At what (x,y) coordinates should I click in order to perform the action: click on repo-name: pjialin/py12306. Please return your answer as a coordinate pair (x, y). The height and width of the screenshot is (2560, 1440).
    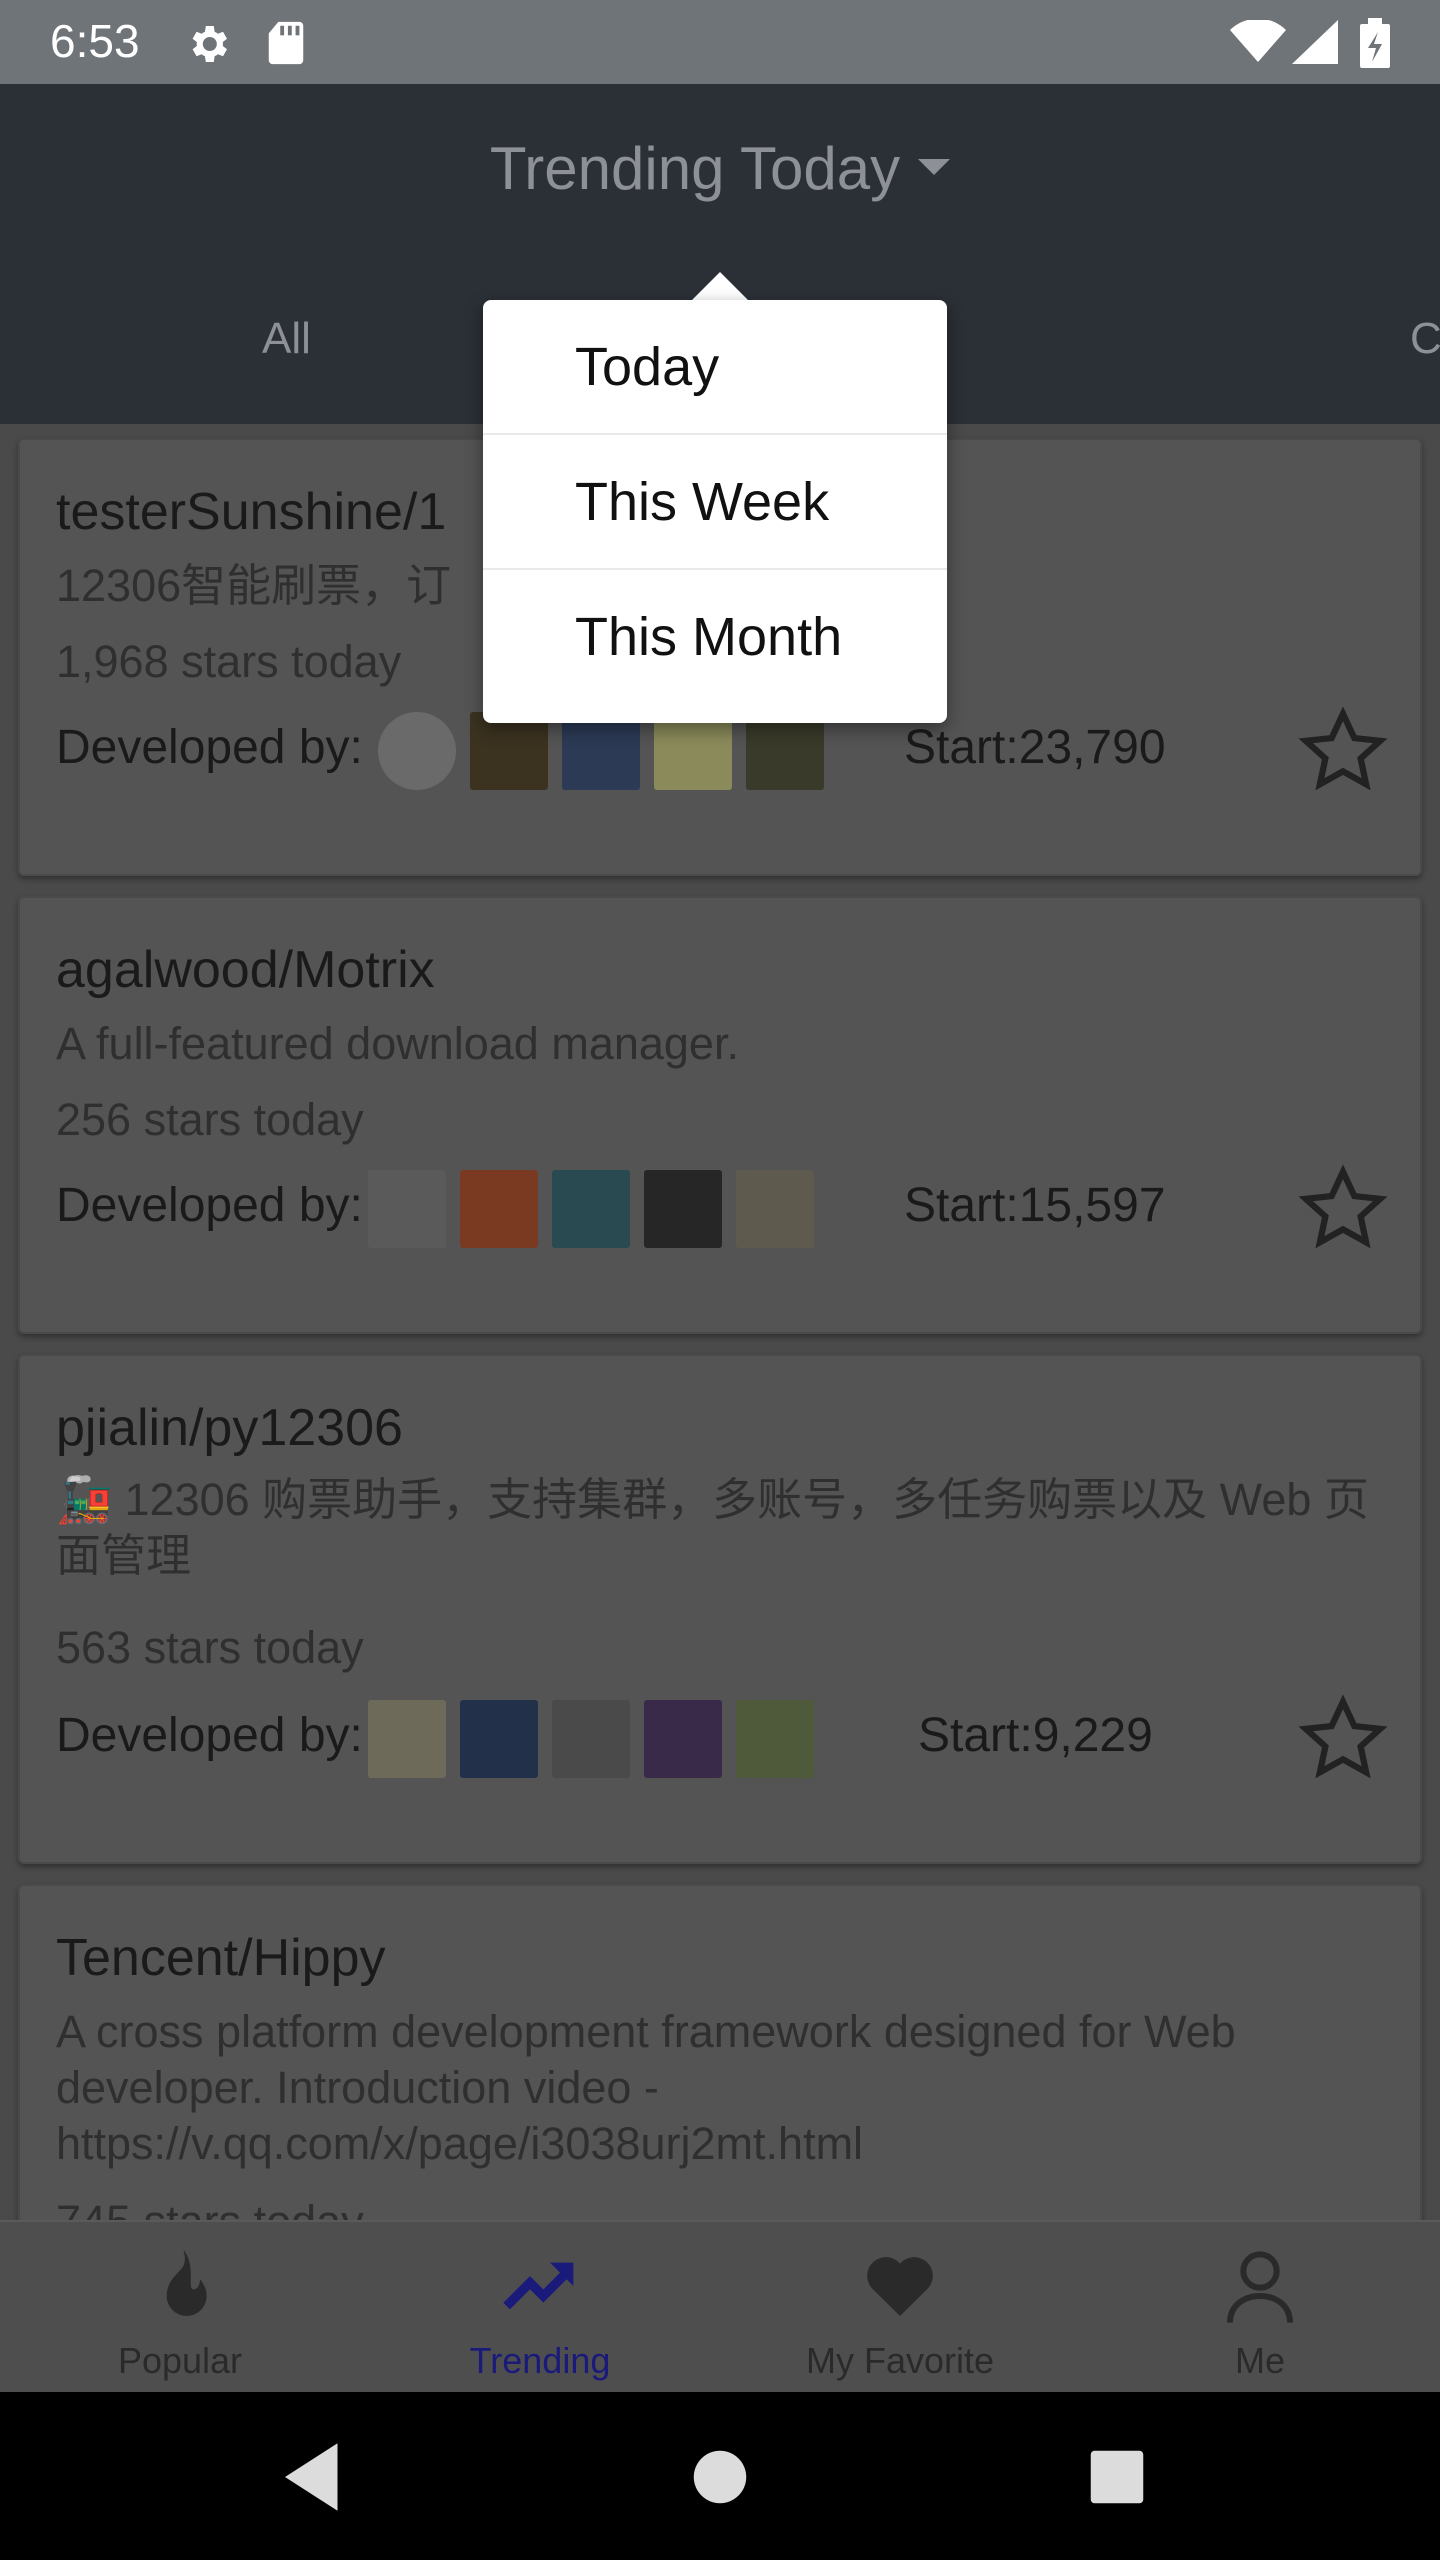
    Looking at the image, I should click on (229, 1428).